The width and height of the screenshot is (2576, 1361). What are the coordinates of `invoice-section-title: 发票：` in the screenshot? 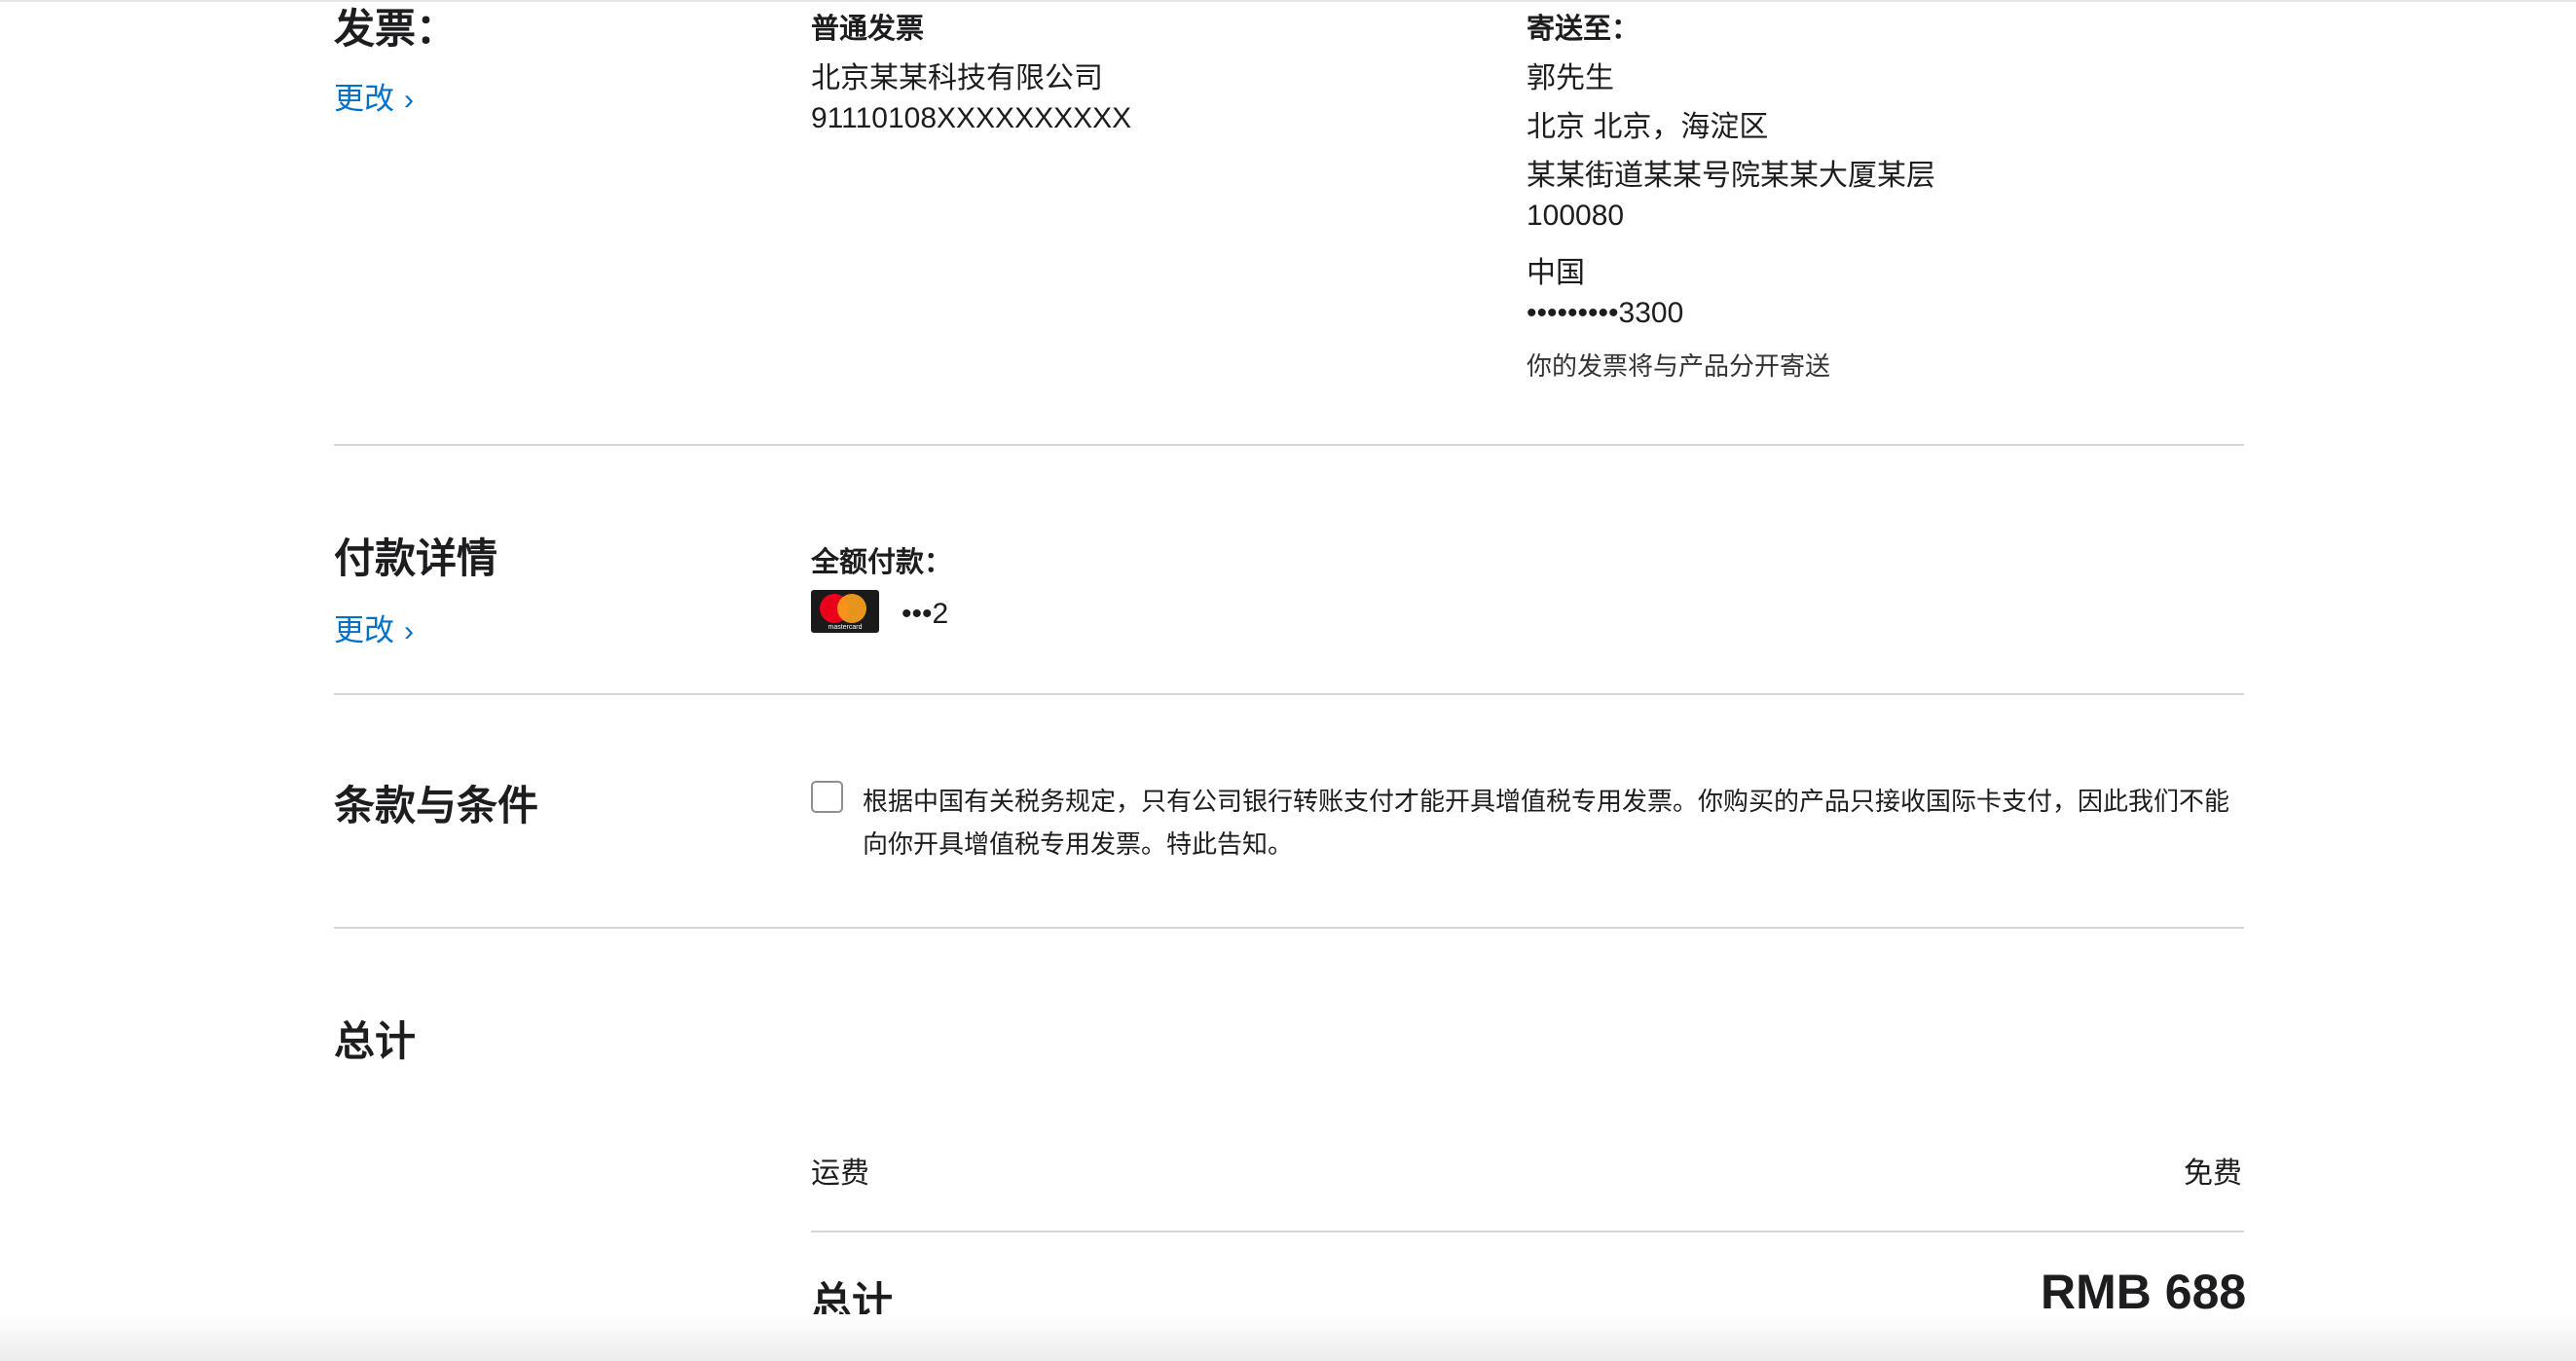 It's located at (396, 29).